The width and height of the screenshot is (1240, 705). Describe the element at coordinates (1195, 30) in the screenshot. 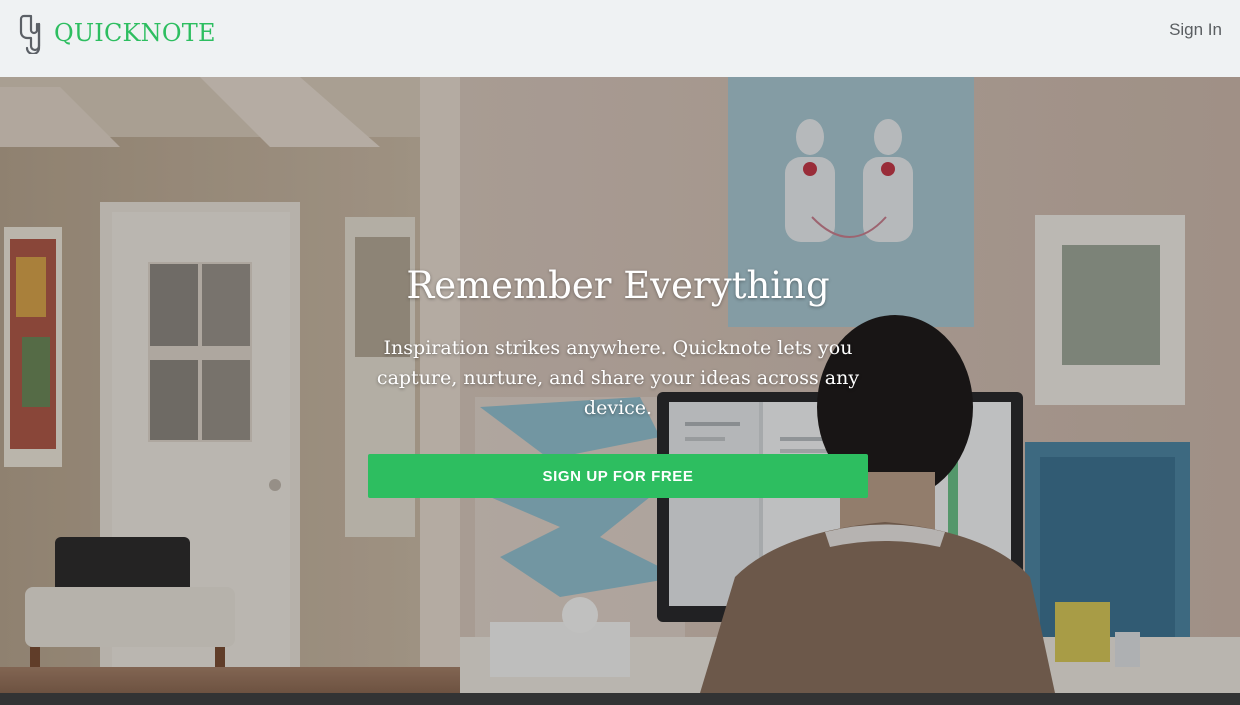

I see `sign-in-link: Sign In` at that location.